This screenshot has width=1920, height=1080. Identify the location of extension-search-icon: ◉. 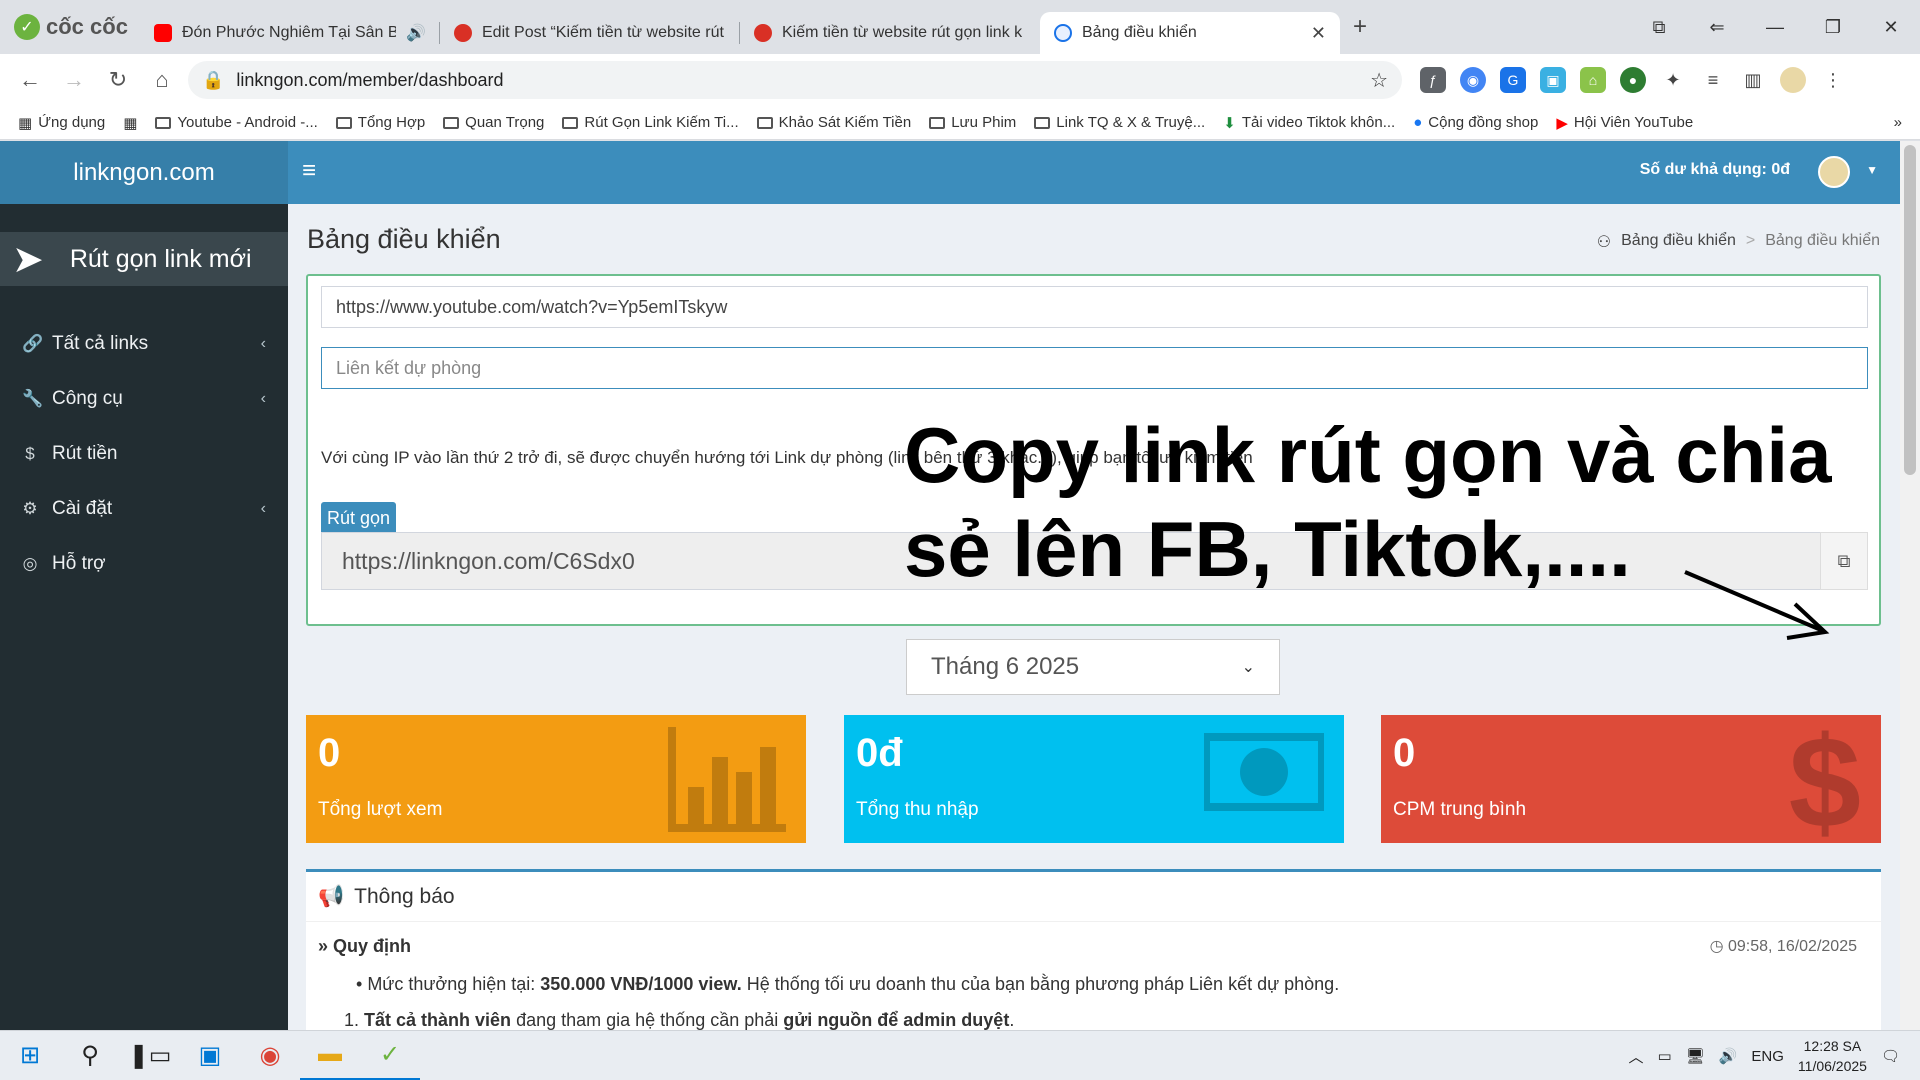
(1473, 80).